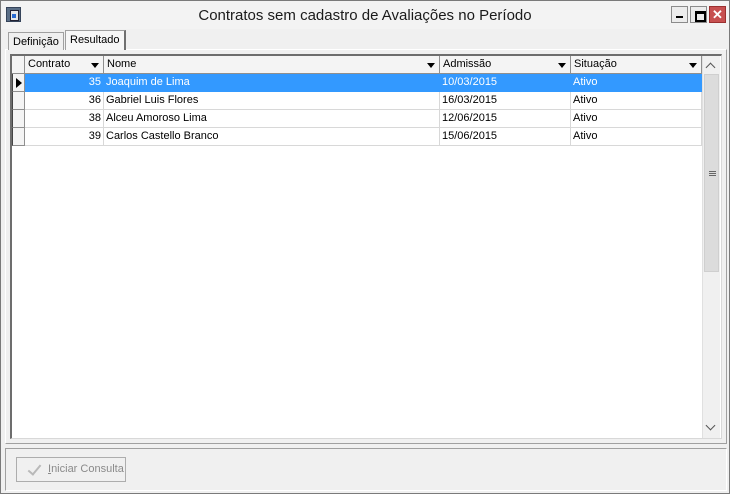 The width and height of the screenshot is (730, 494). Describe the element at coordinates (36, 41) in the screenshot. I see `tab-definicao: Definição` at that location.